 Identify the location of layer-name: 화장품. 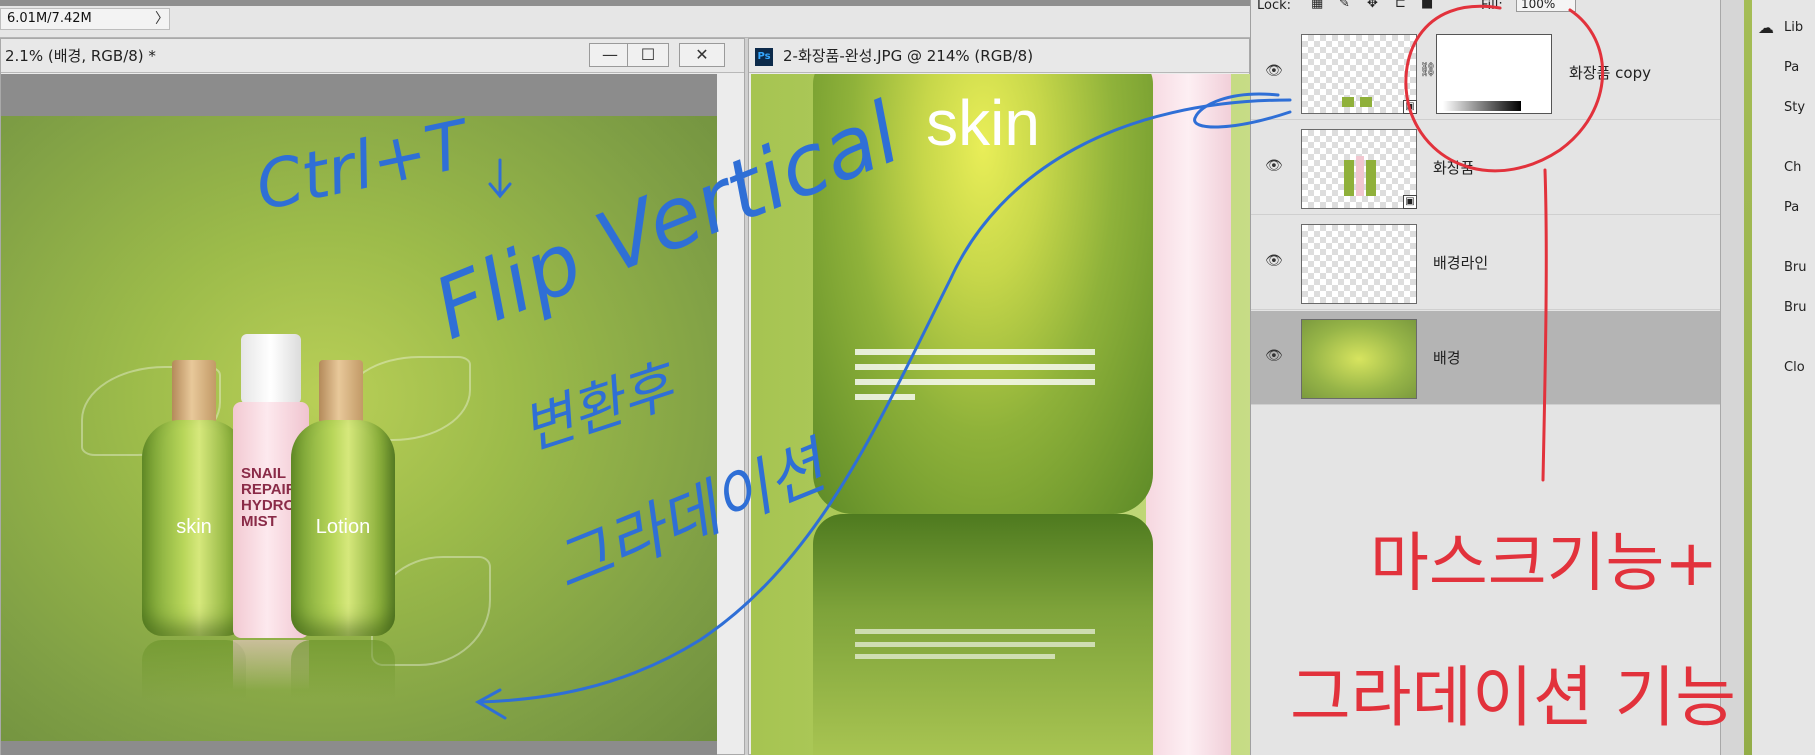
(1453, 167).